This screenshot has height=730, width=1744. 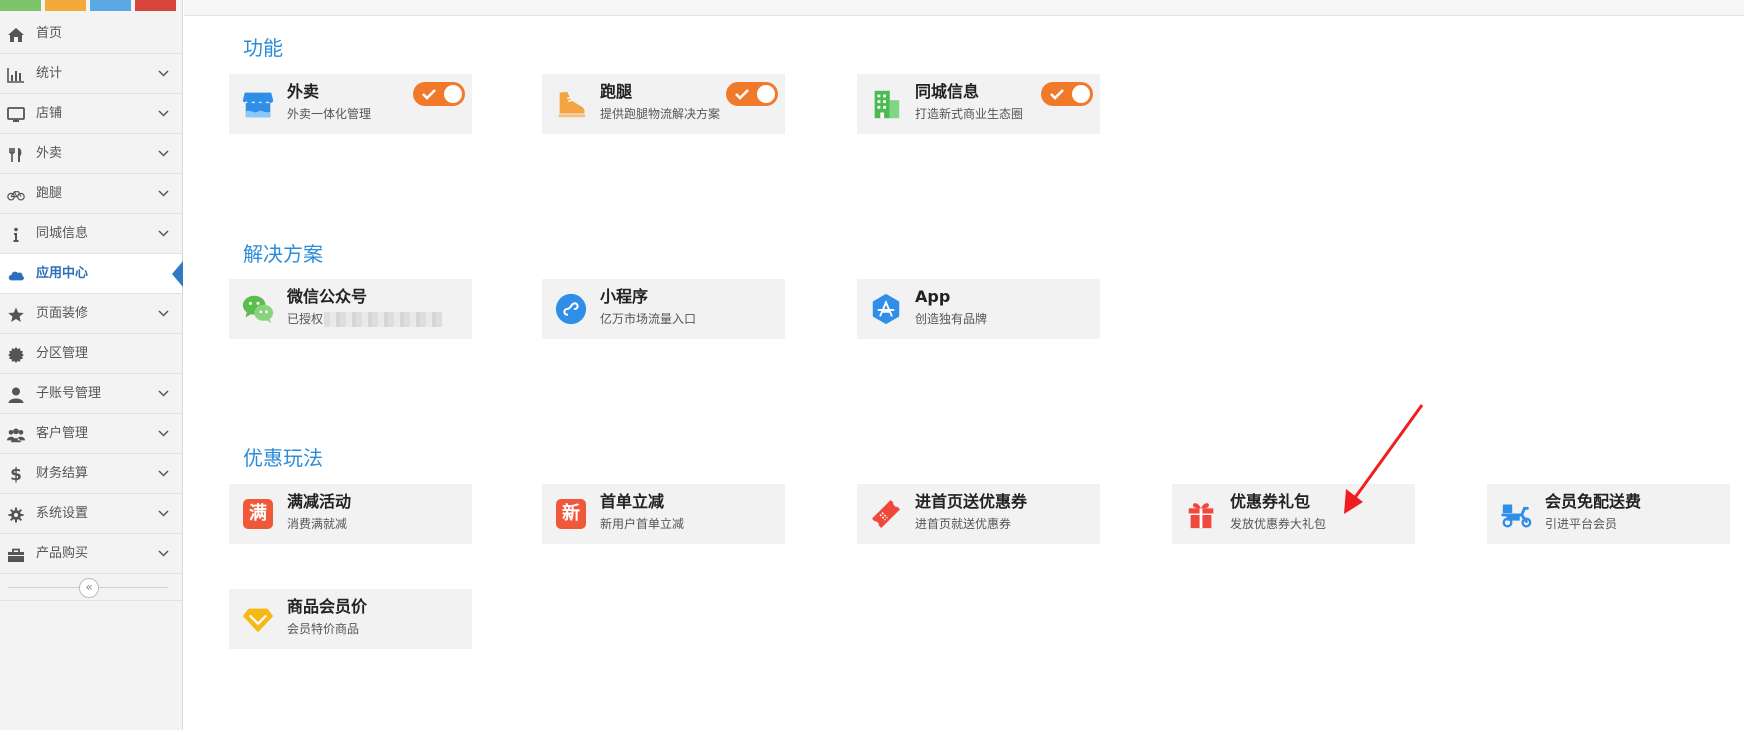 I want to click on card-title: 首单立减, so click(x=632, y=501).